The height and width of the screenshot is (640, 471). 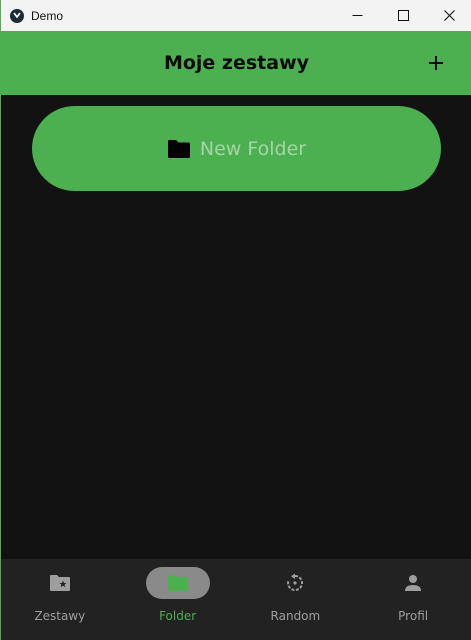 What do you see at coordinates (253, 148) in the screenshot?
I see `folder-label: New Folder` at bounding box center [253, 148].